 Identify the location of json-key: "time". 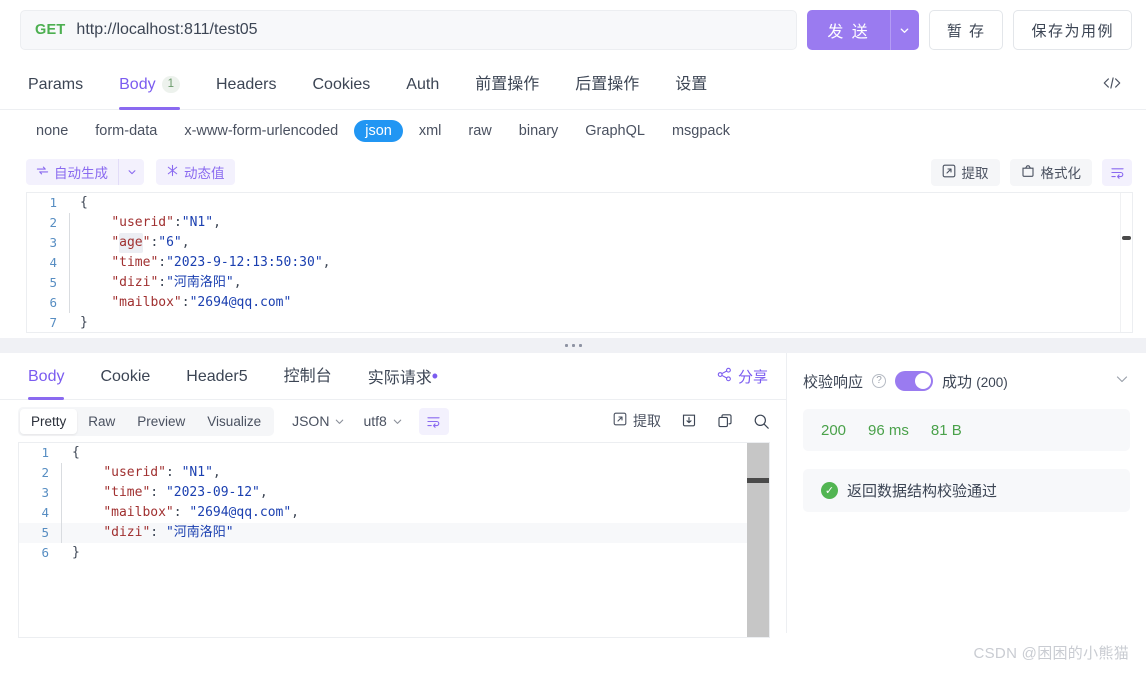
(127, 492).